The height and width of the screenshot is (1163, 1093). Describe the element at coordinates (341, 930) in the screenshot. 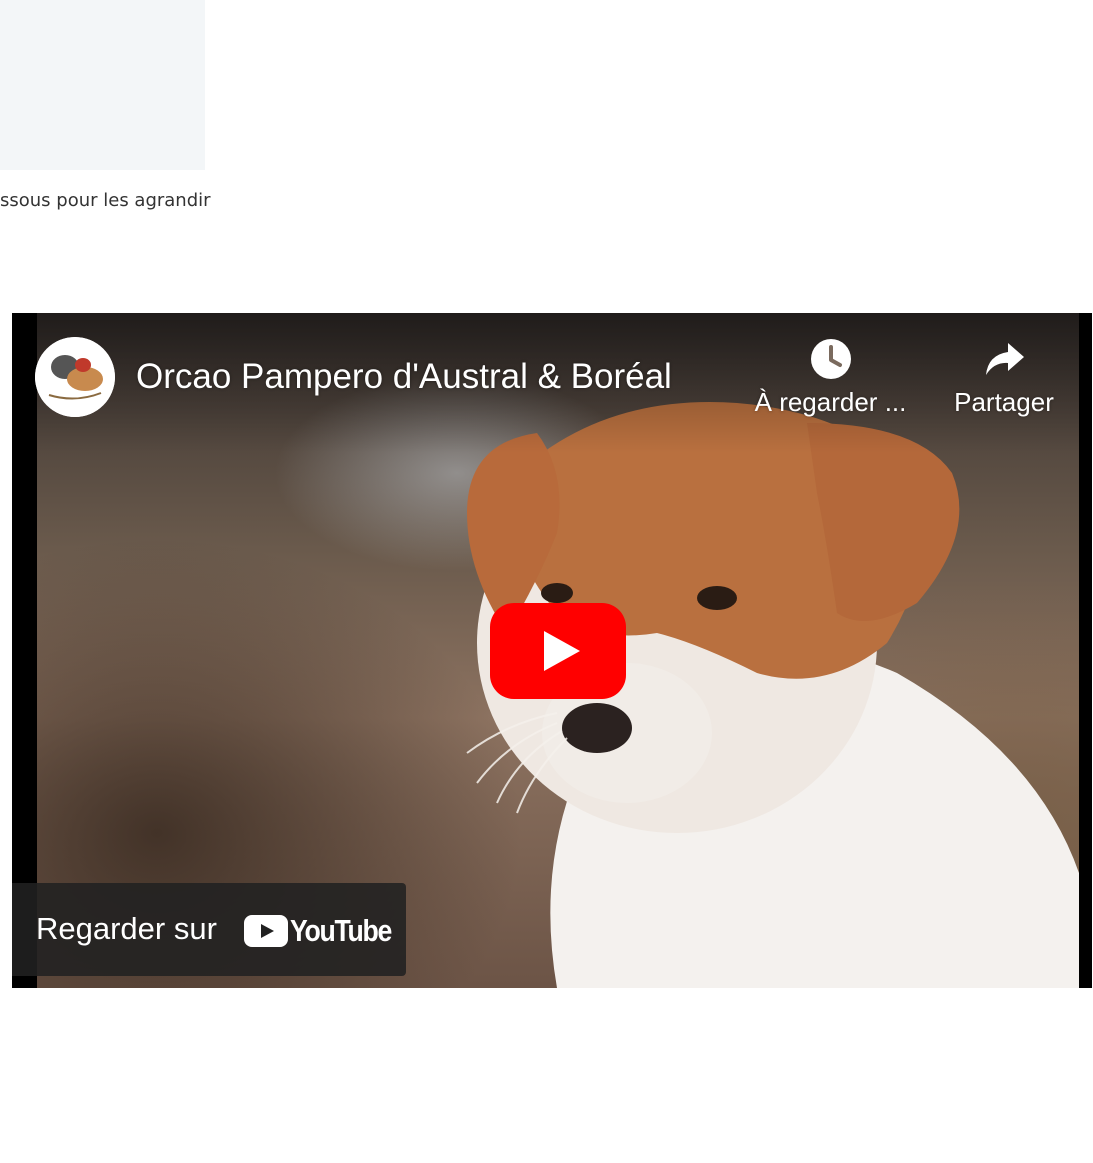

I see `youtube-wordmark: YouTube` at that location.